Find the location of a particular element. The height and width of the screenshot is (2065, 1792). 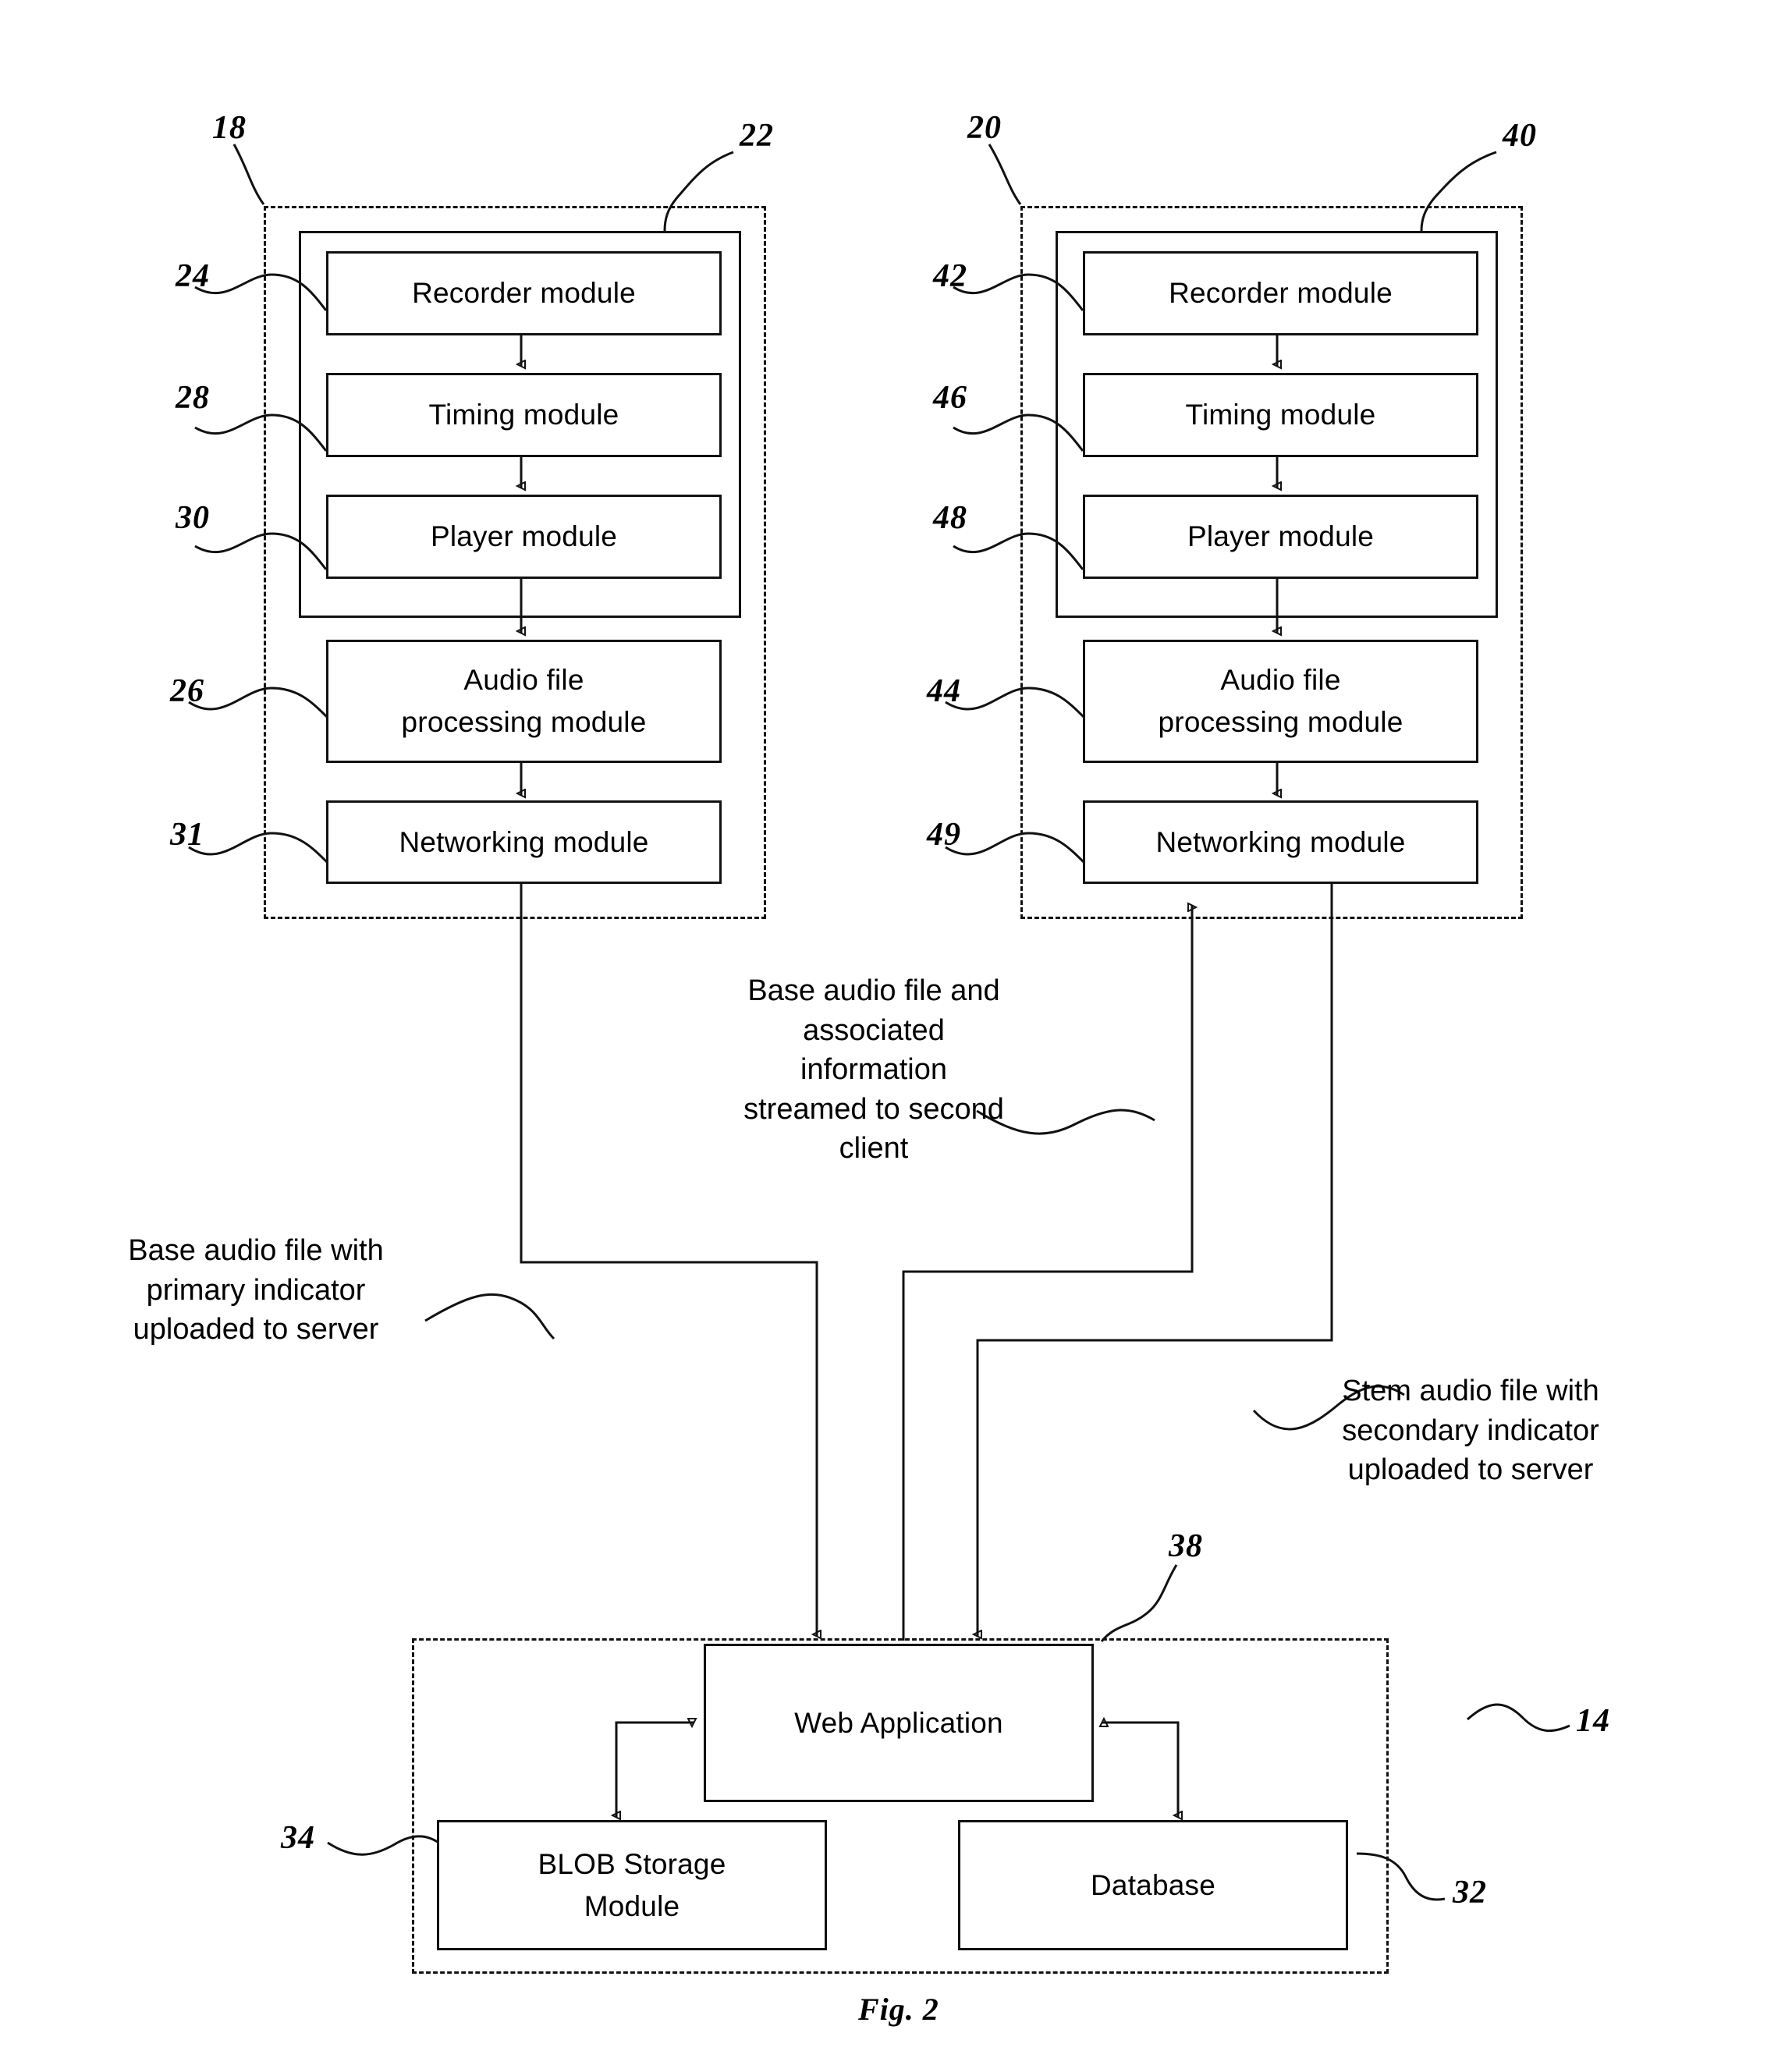

module-timing-left: Timing module is located at coordinates (524, 415).